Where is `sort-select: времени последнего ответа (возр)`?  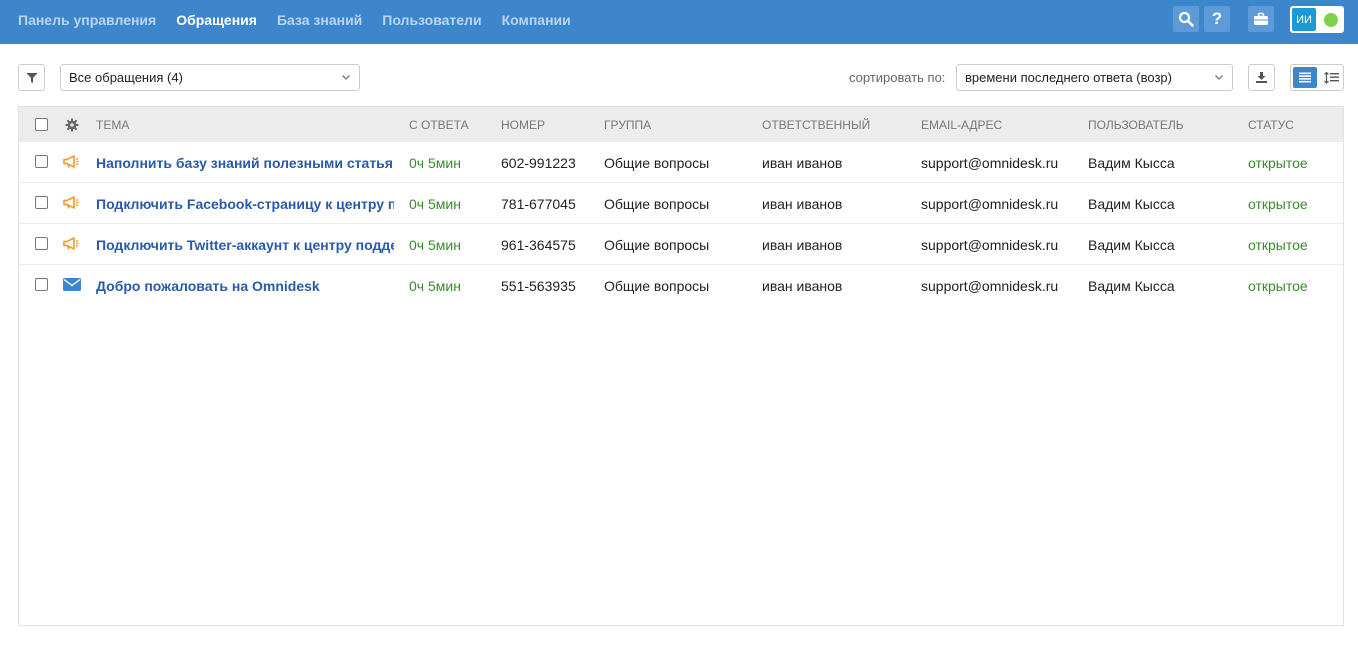 sort-select: времени последнего ответа (возр) is located at coordinates (1094, 77).